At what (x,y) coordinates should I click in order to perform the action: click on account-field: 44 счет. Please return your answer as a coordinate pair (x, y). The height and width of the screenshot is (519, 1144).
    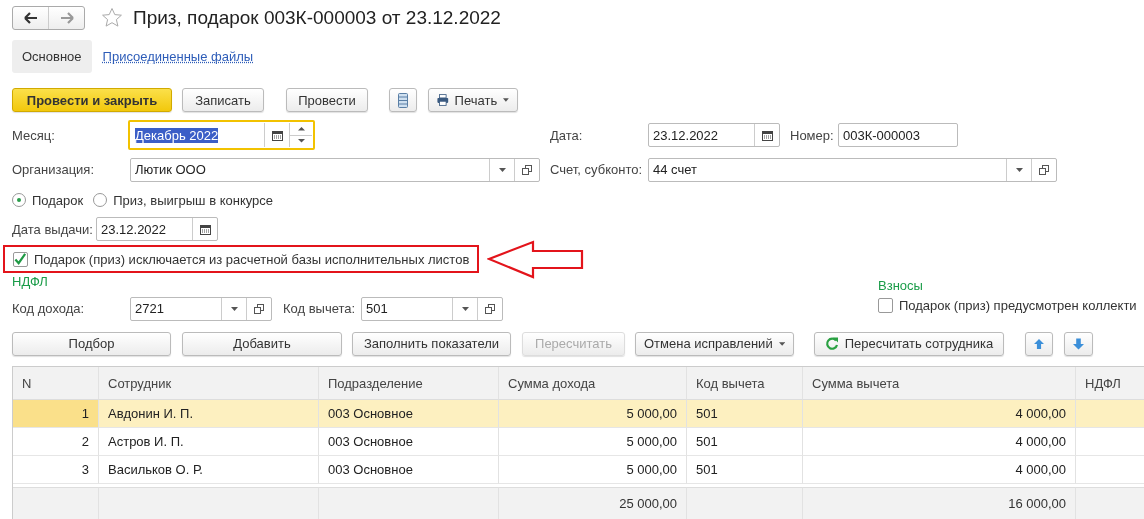
    Looking at the image, I should click on (852, 169).